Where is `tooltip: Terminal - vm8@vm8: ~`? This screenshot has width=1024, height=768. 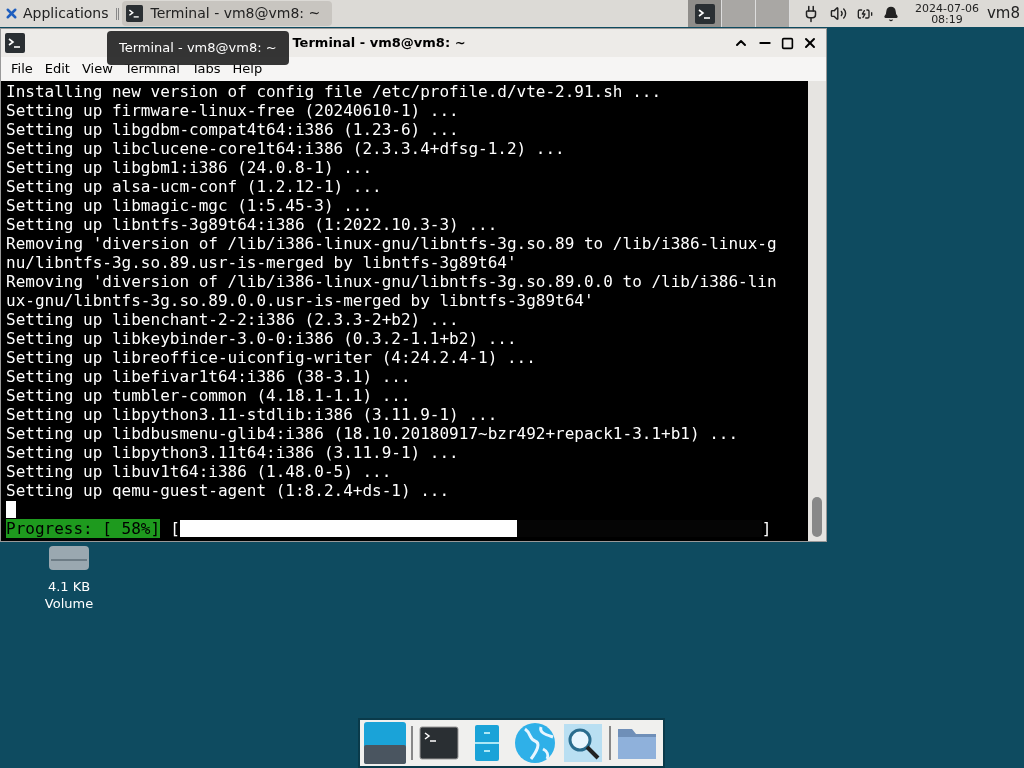
tooltip: Terminal - vm8@vm8: ~ is located at coordinates (198, 48).